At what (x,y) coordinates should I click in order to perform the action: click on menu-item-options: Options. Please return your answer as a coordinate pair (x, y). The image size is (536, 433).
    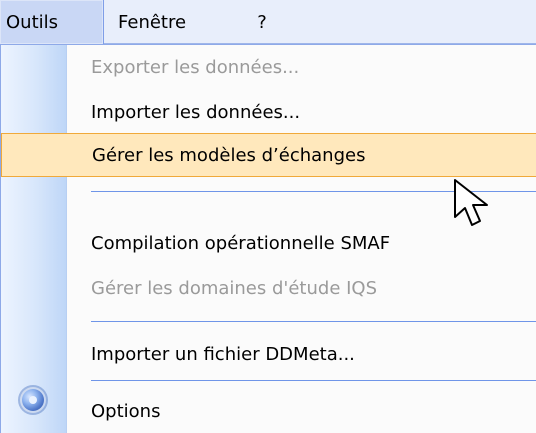
    Looking at the image, I should click on (268, 411).